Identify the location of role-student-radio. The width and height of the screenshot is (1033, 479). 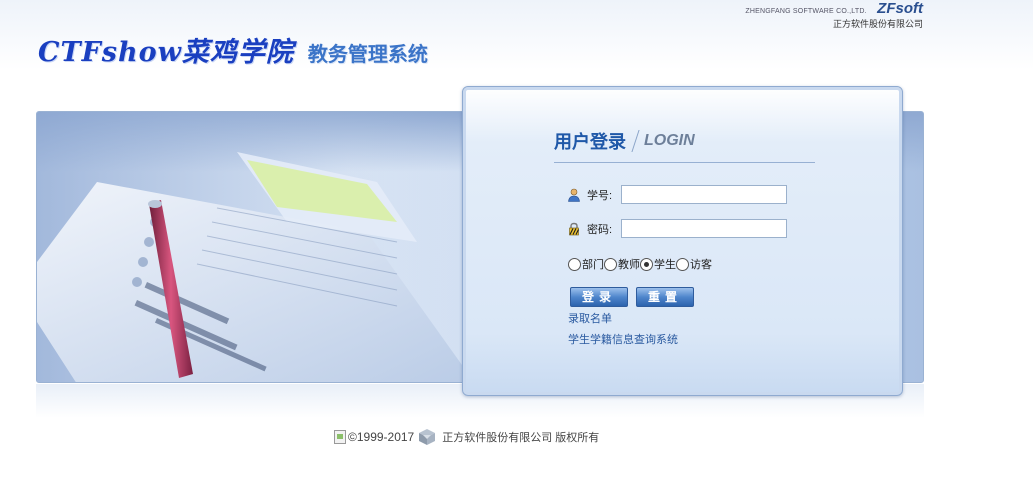
(646, 264).